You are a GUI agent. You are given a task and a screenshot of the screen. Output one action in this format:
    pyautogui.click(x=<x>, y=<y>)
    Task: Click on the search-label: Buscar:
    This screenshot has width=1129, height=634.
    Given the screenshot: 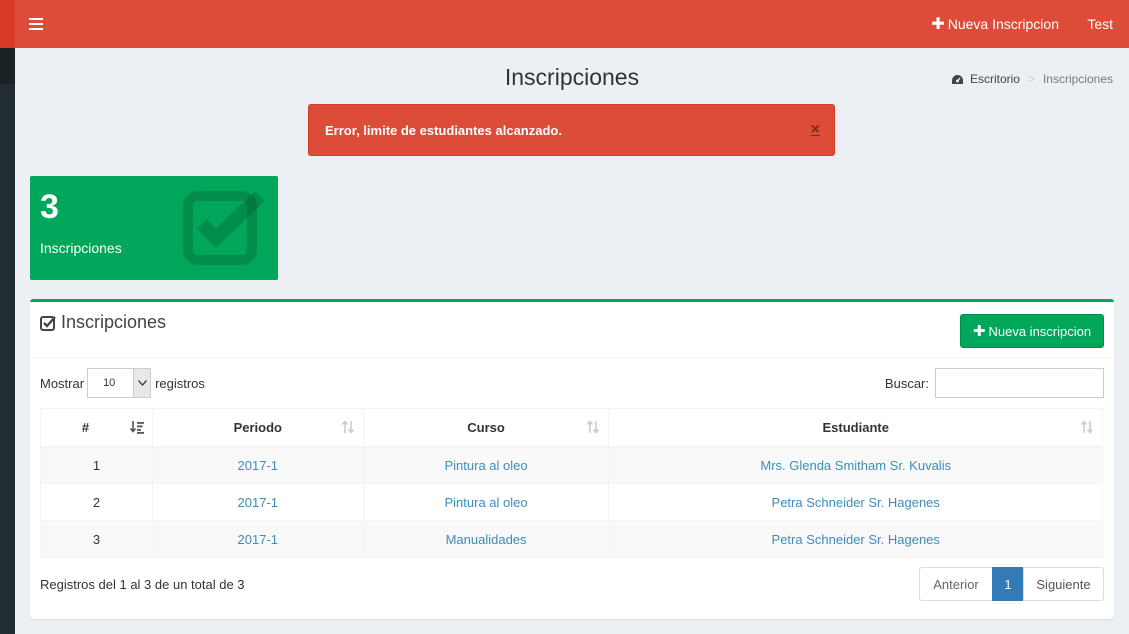 What is the action you would take?
    pyautogui.click(x=906, y=383)
    